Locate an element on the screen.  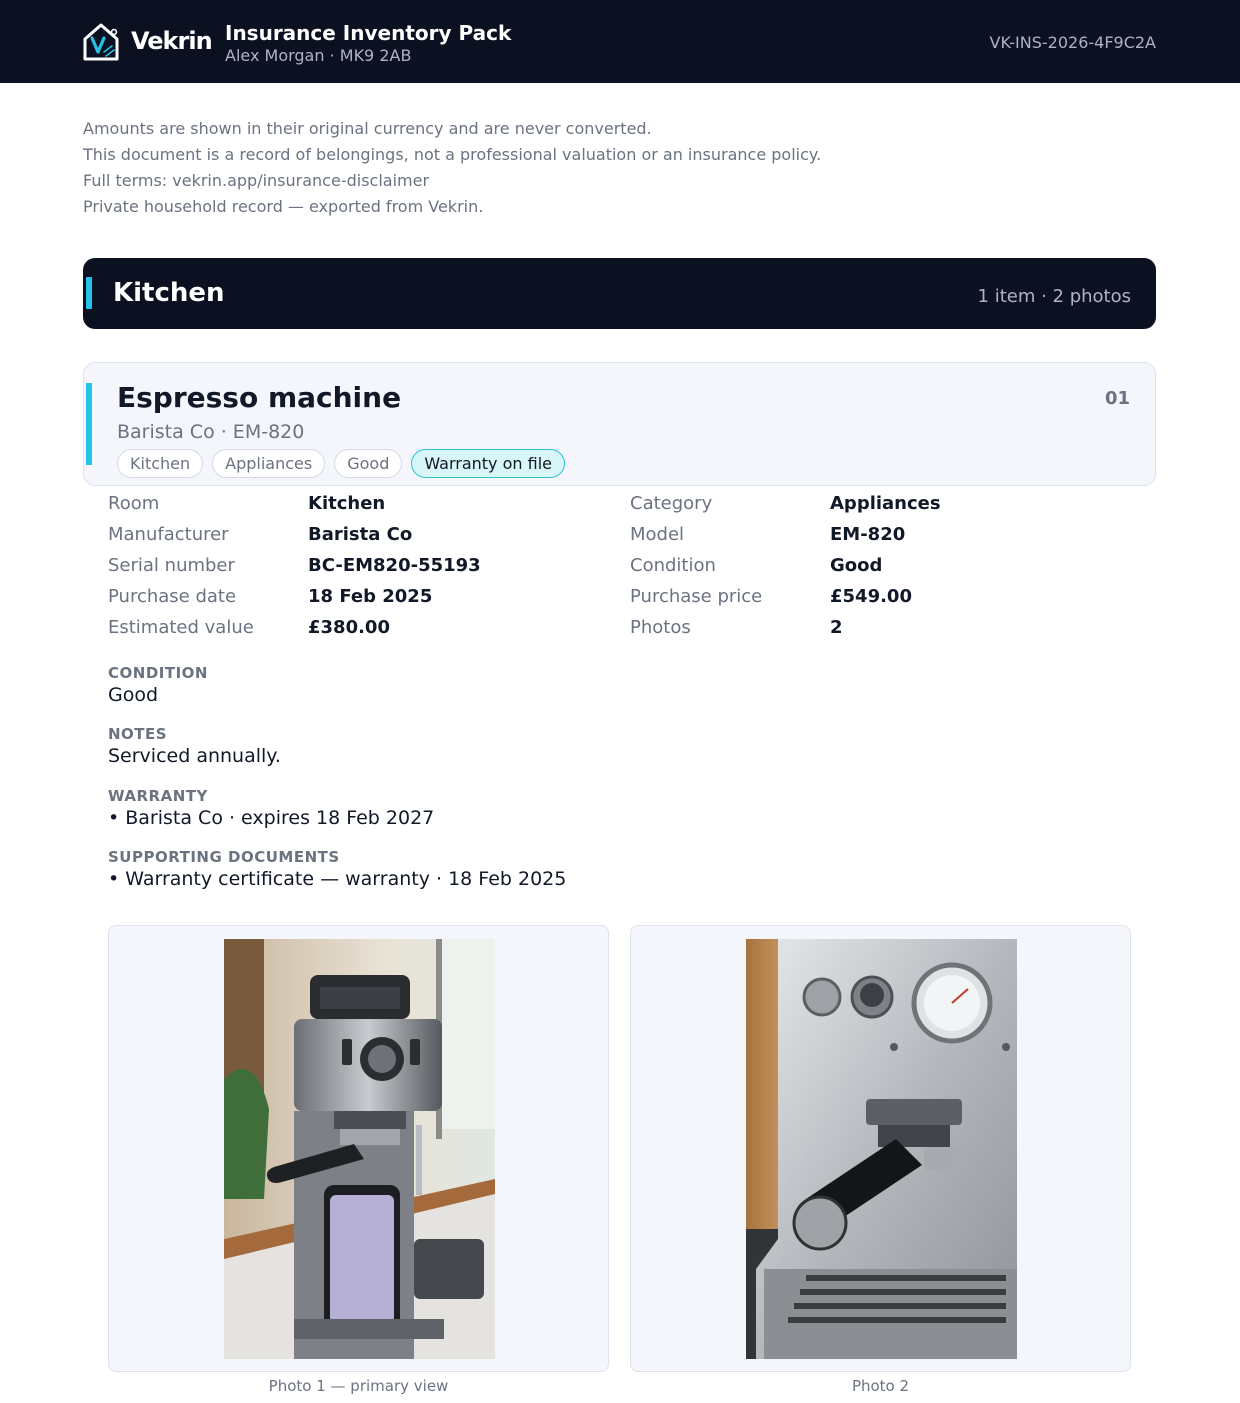
detail-label: Serial number is located at coordinates (171, 565).